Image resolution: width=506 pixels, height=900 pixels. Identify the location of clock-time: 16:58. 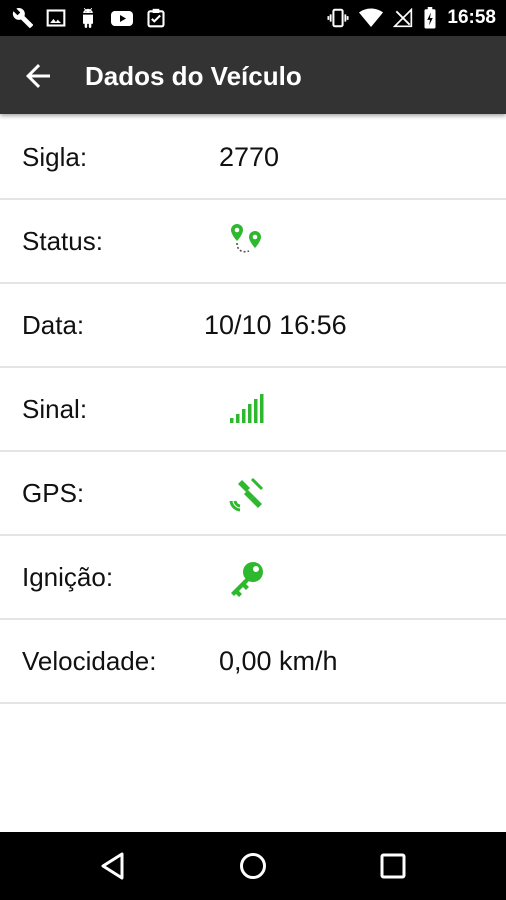
(471, 17).